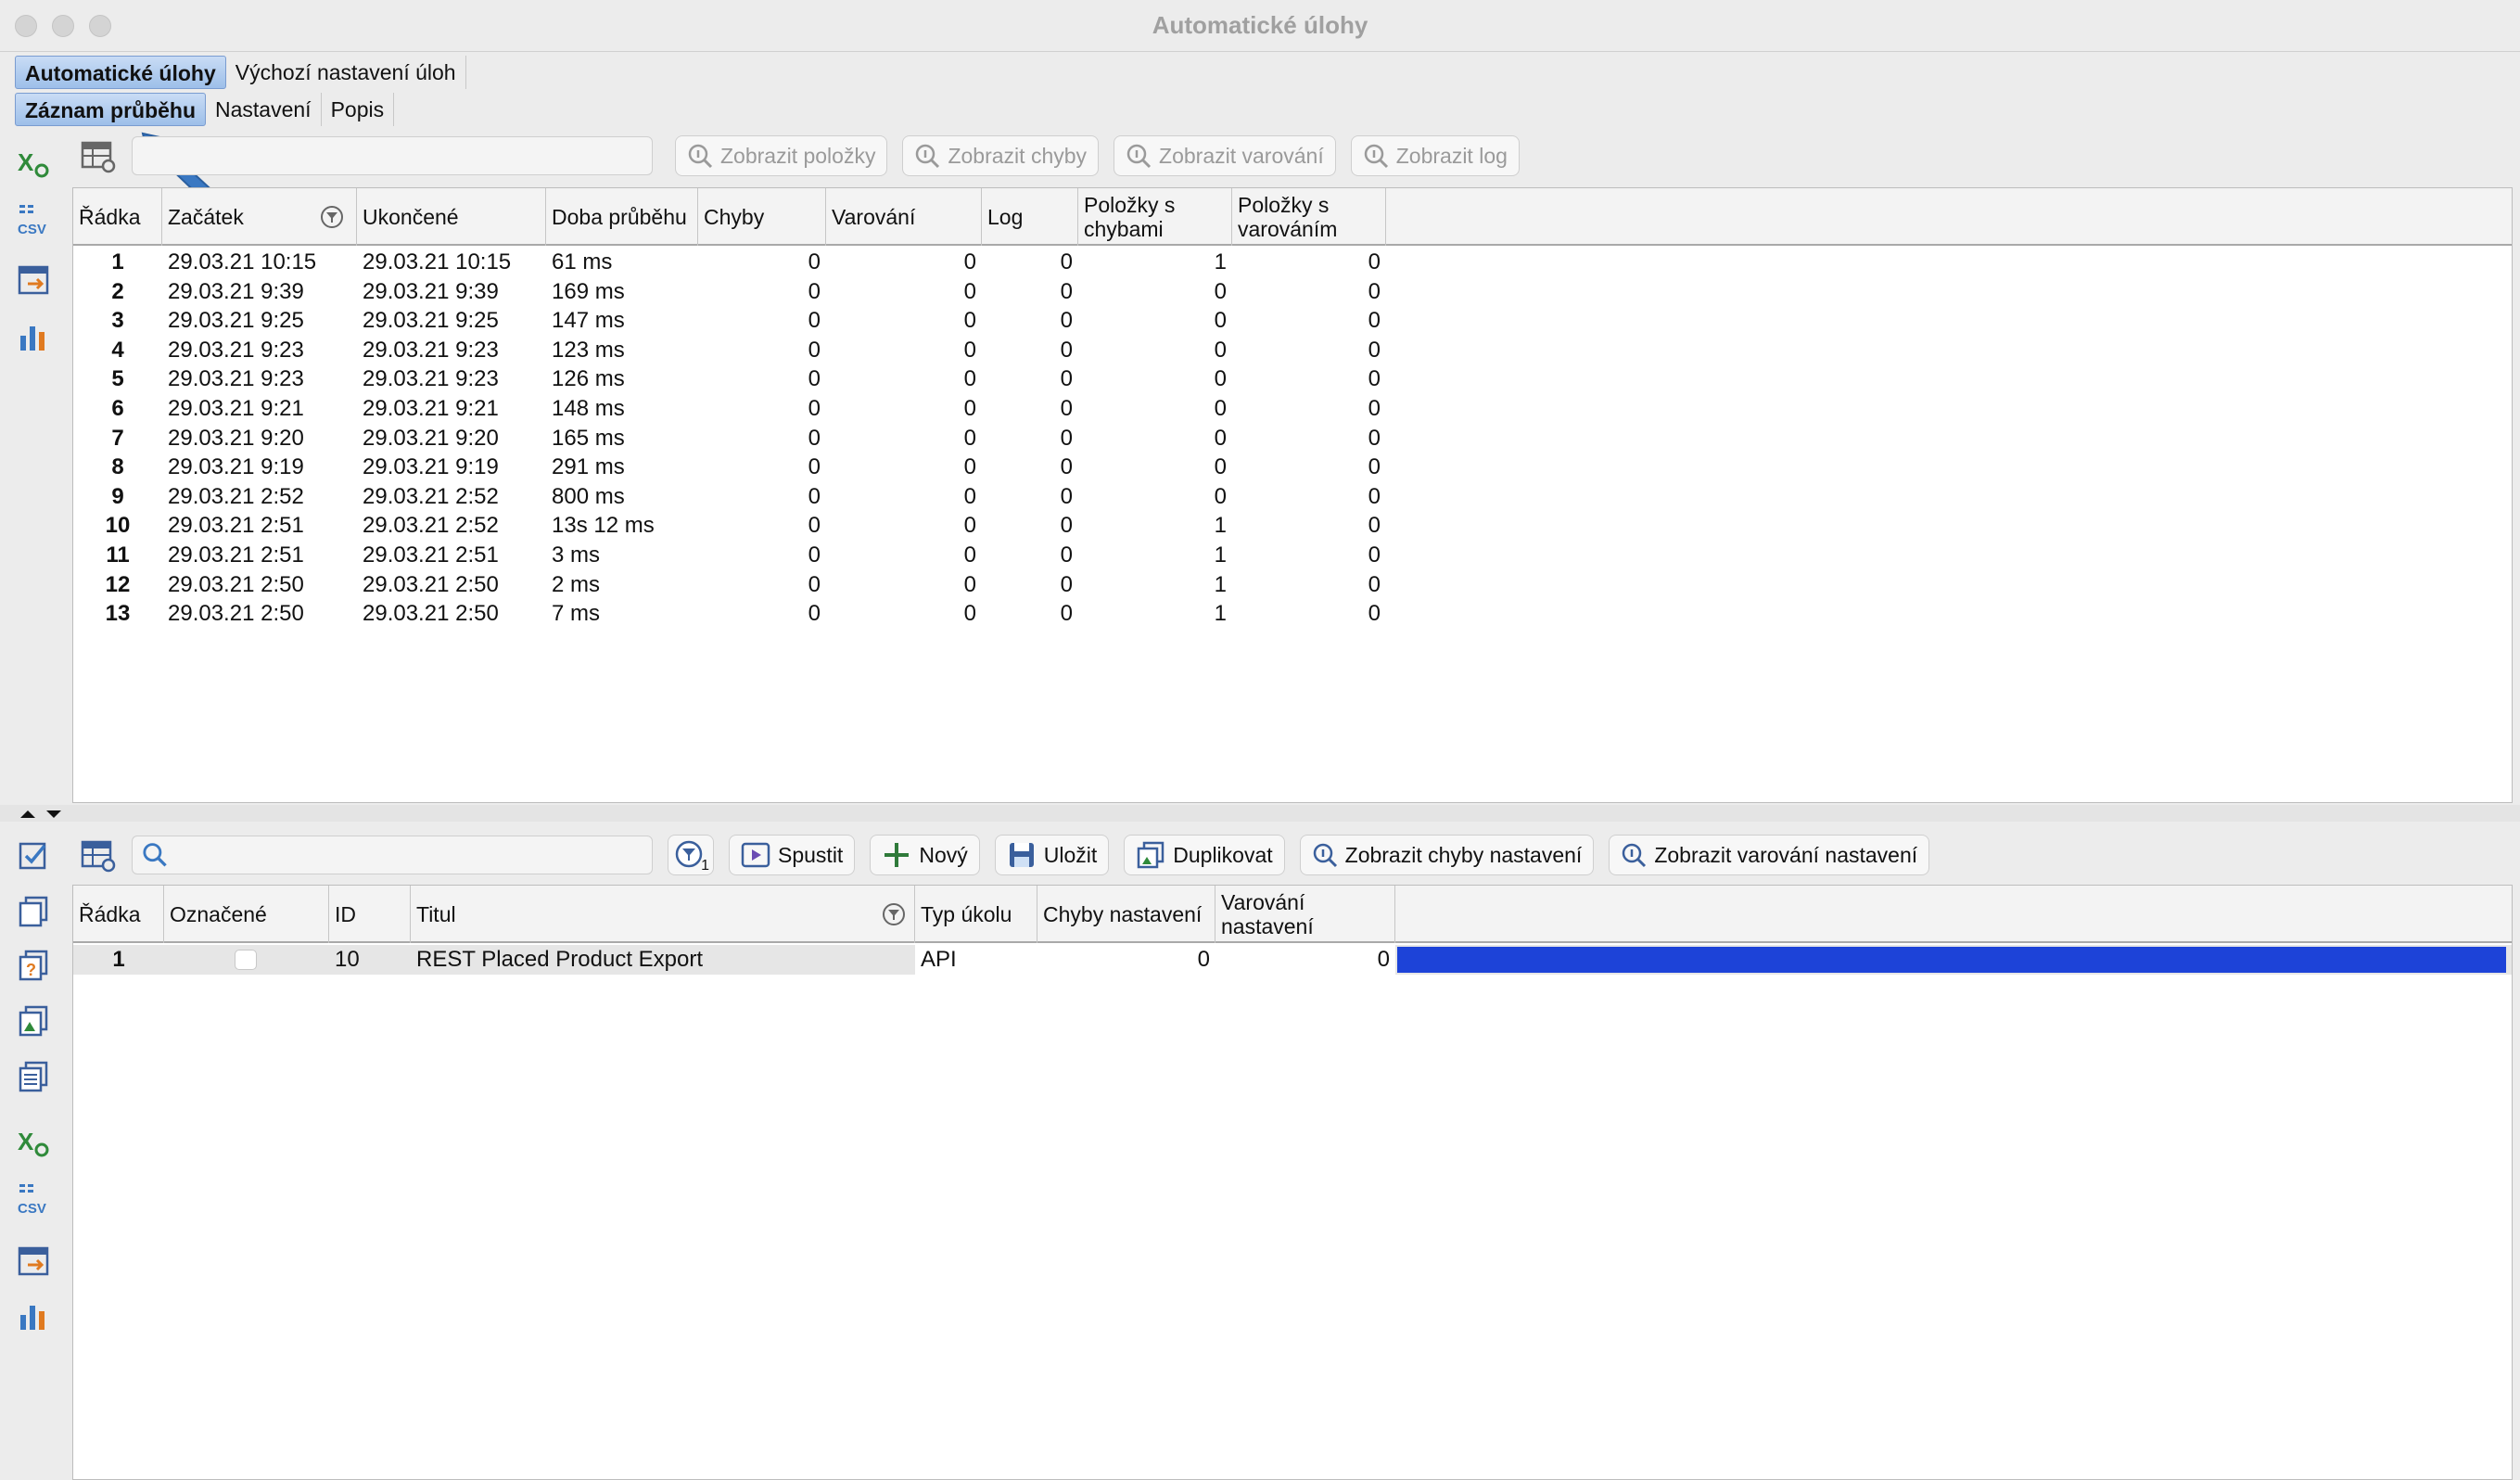  Describe the element at coordinates (437, 261) in the screenshot. I see `cell-end: 29.03.21 10:15` at that location.